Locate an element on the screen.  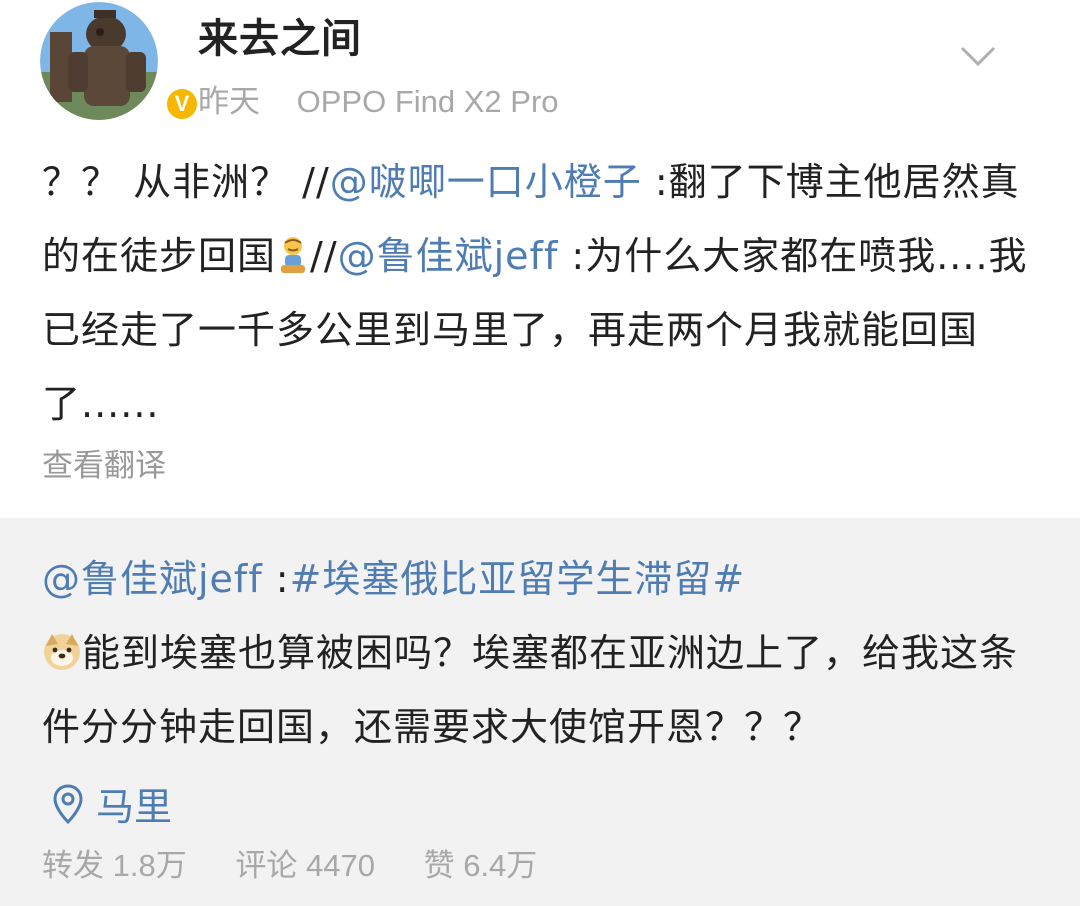
doge-emoji is located at coordinates (62, 652).